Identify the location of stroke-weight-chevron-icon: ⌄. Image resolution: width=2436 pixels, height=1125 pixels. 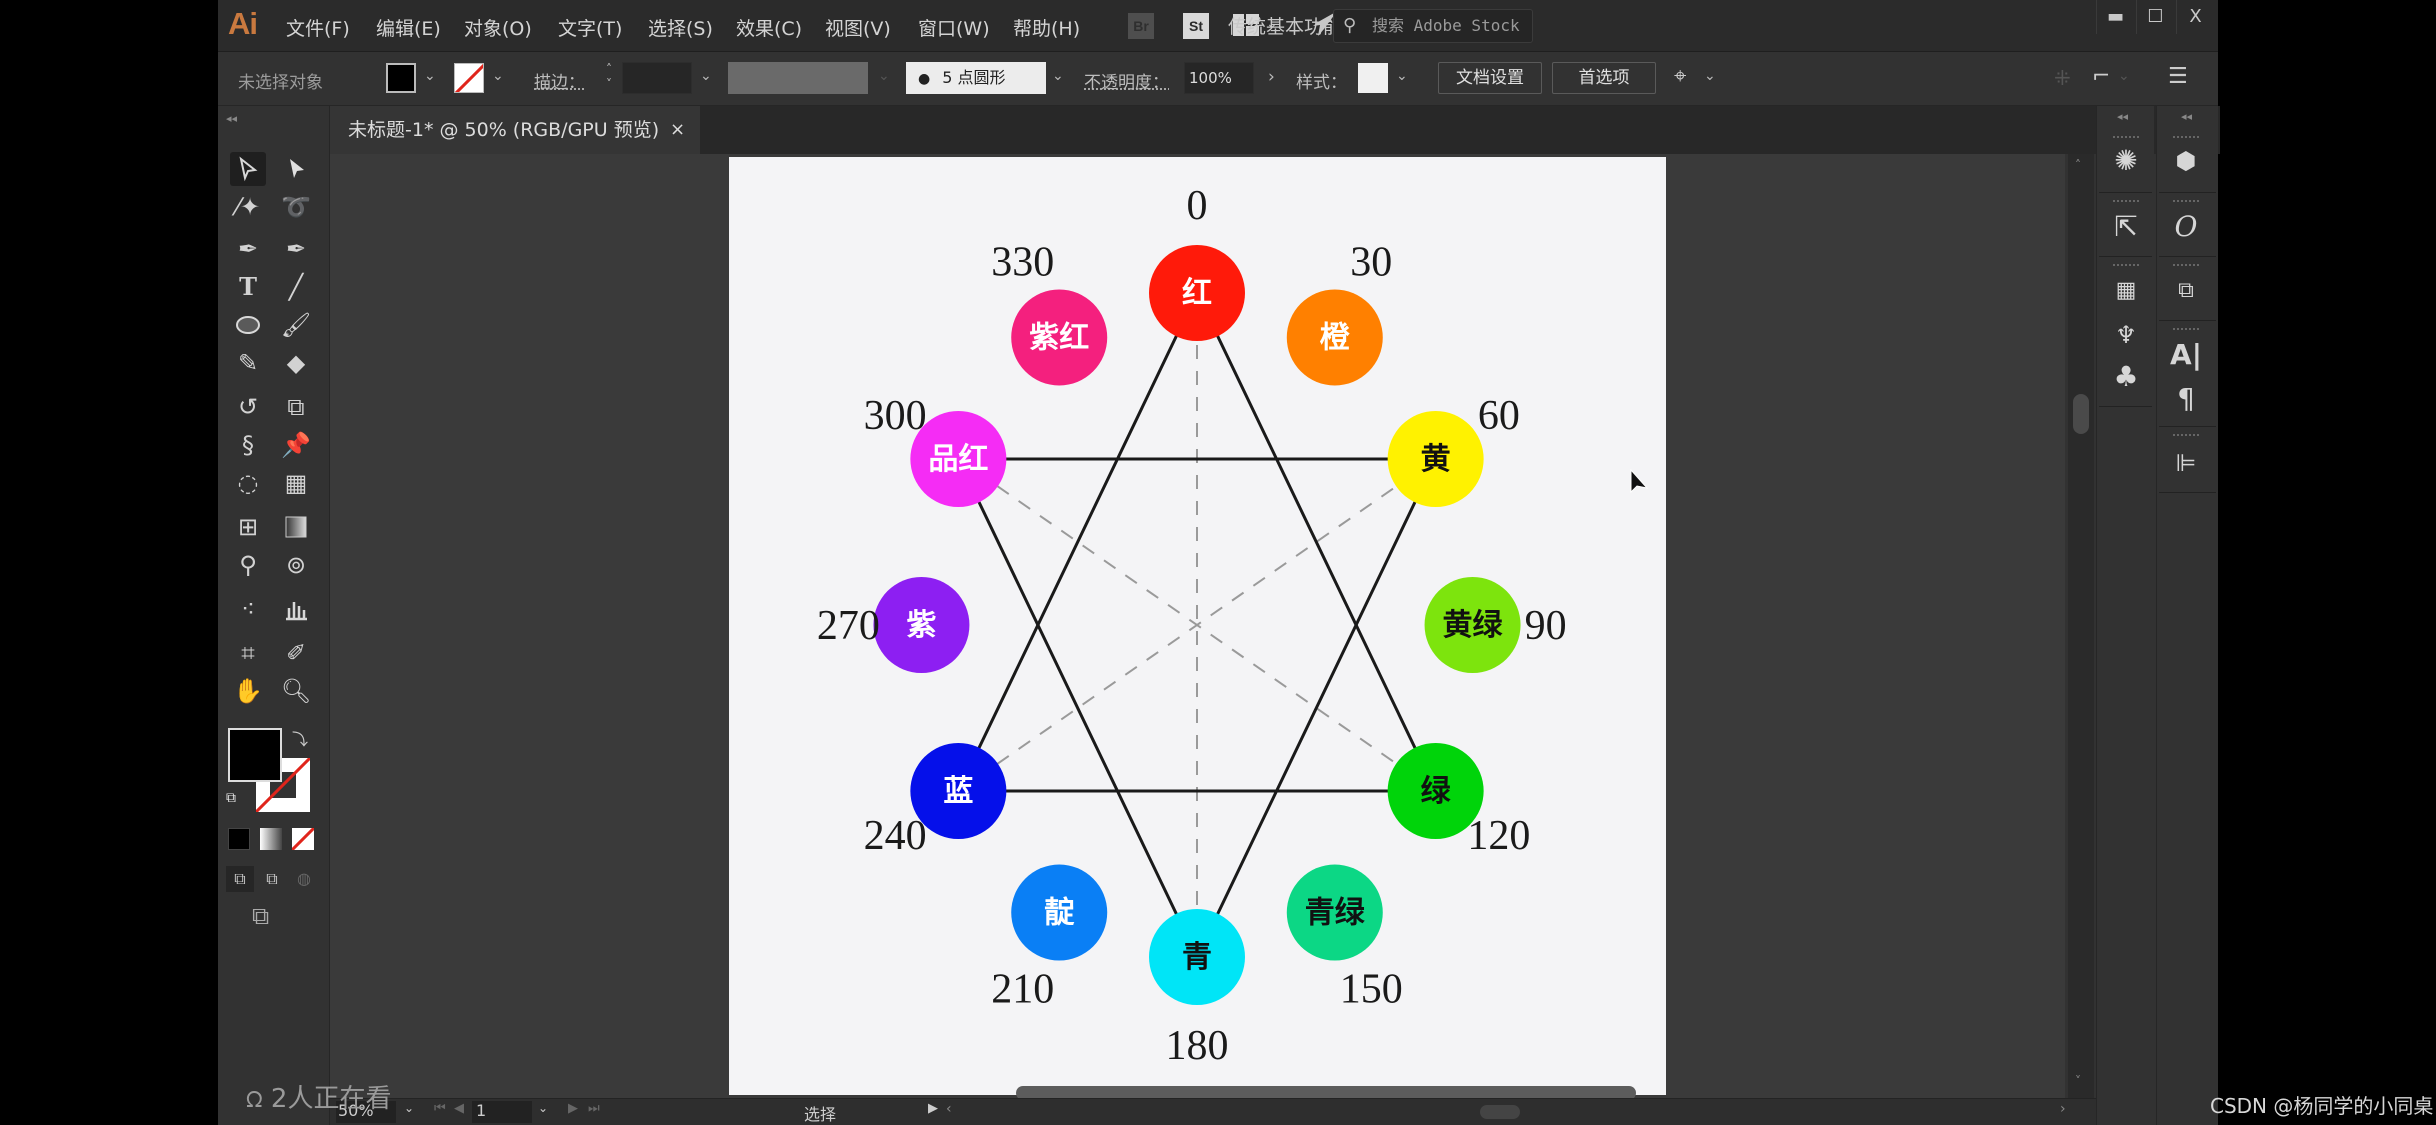
(706, 76).